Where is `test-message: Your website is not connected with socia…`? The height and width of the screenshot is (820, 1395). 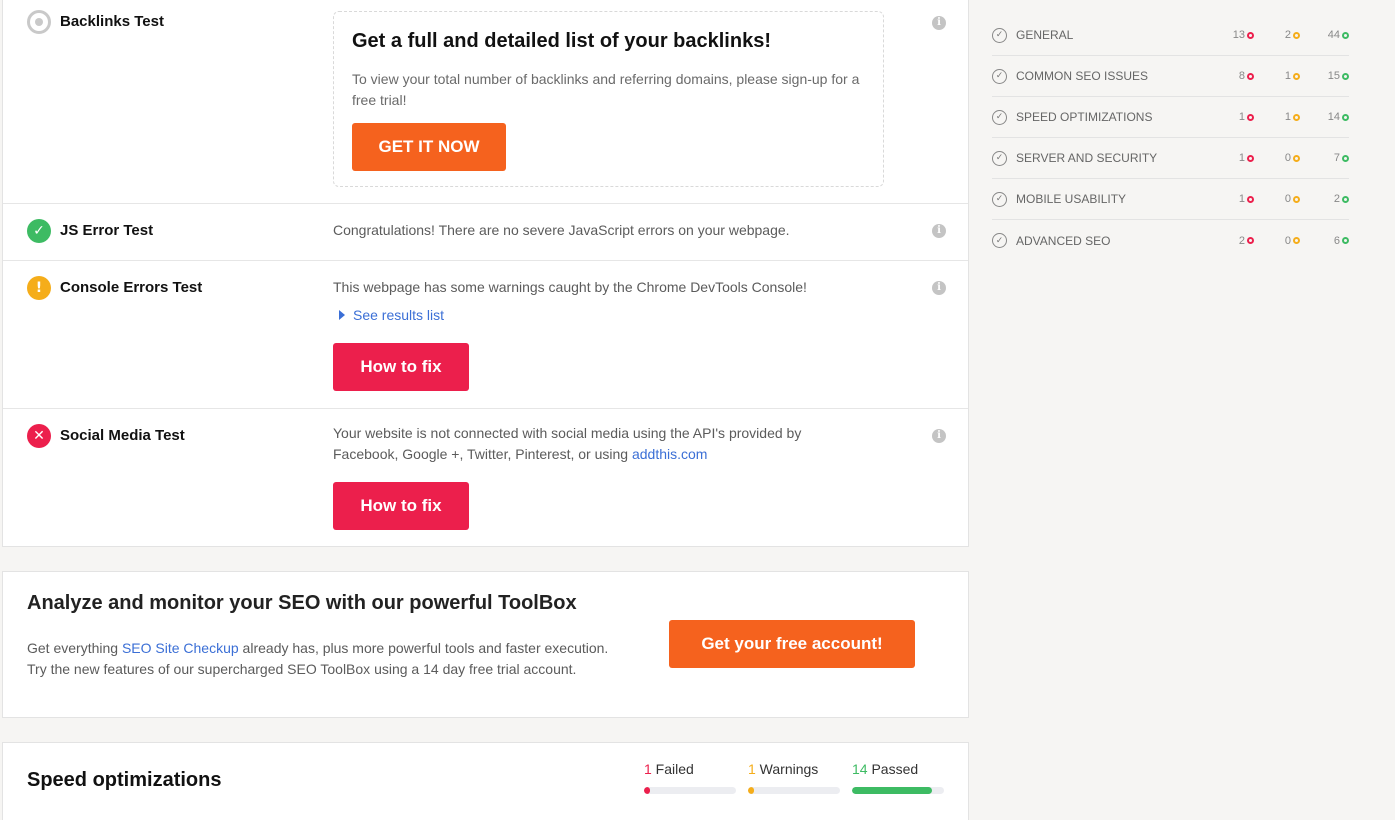
test-message: Your website is not connected with socia… is located at coordinates (593, 444).